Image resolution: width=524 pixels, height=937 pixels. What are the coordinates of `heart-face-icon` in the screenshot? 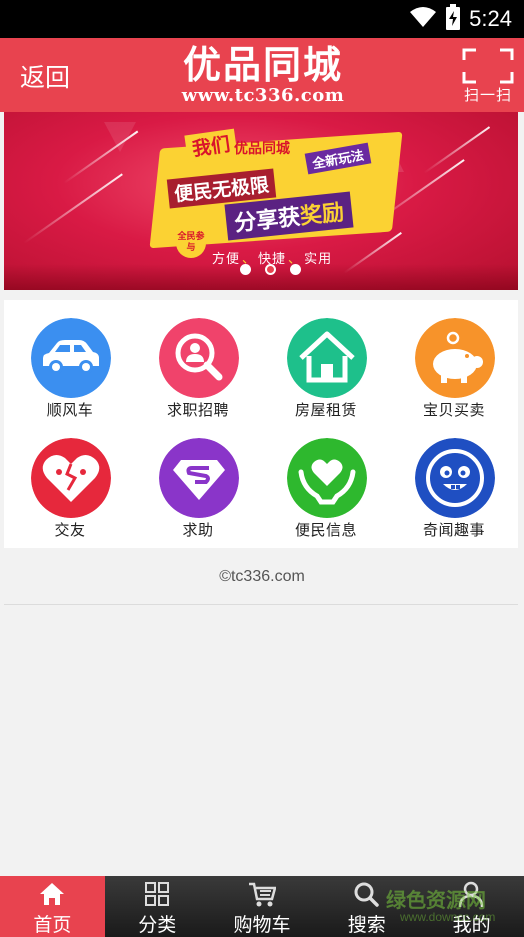 It's located at (71, 478).